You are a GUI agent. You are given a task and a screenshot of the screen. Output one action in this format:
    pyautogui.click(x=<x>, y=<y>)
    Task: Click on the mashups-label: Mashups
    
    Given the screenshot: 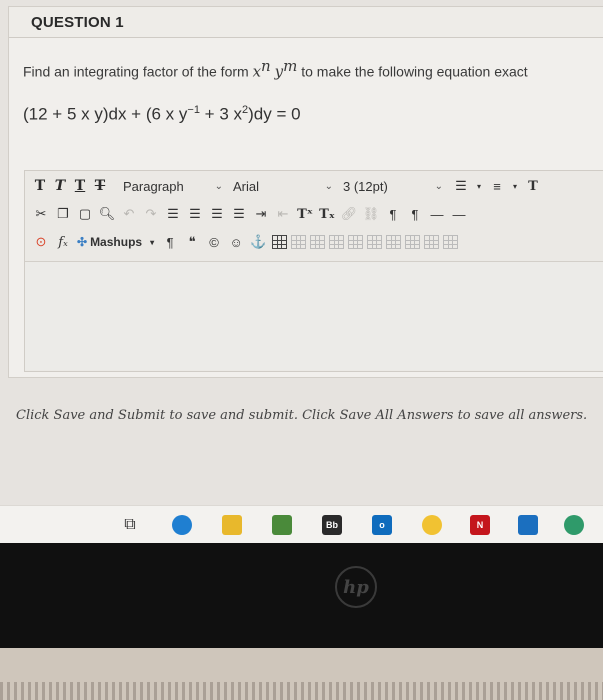 What is the action you would take?
    pyautogui.click(x=116, y=242)
    